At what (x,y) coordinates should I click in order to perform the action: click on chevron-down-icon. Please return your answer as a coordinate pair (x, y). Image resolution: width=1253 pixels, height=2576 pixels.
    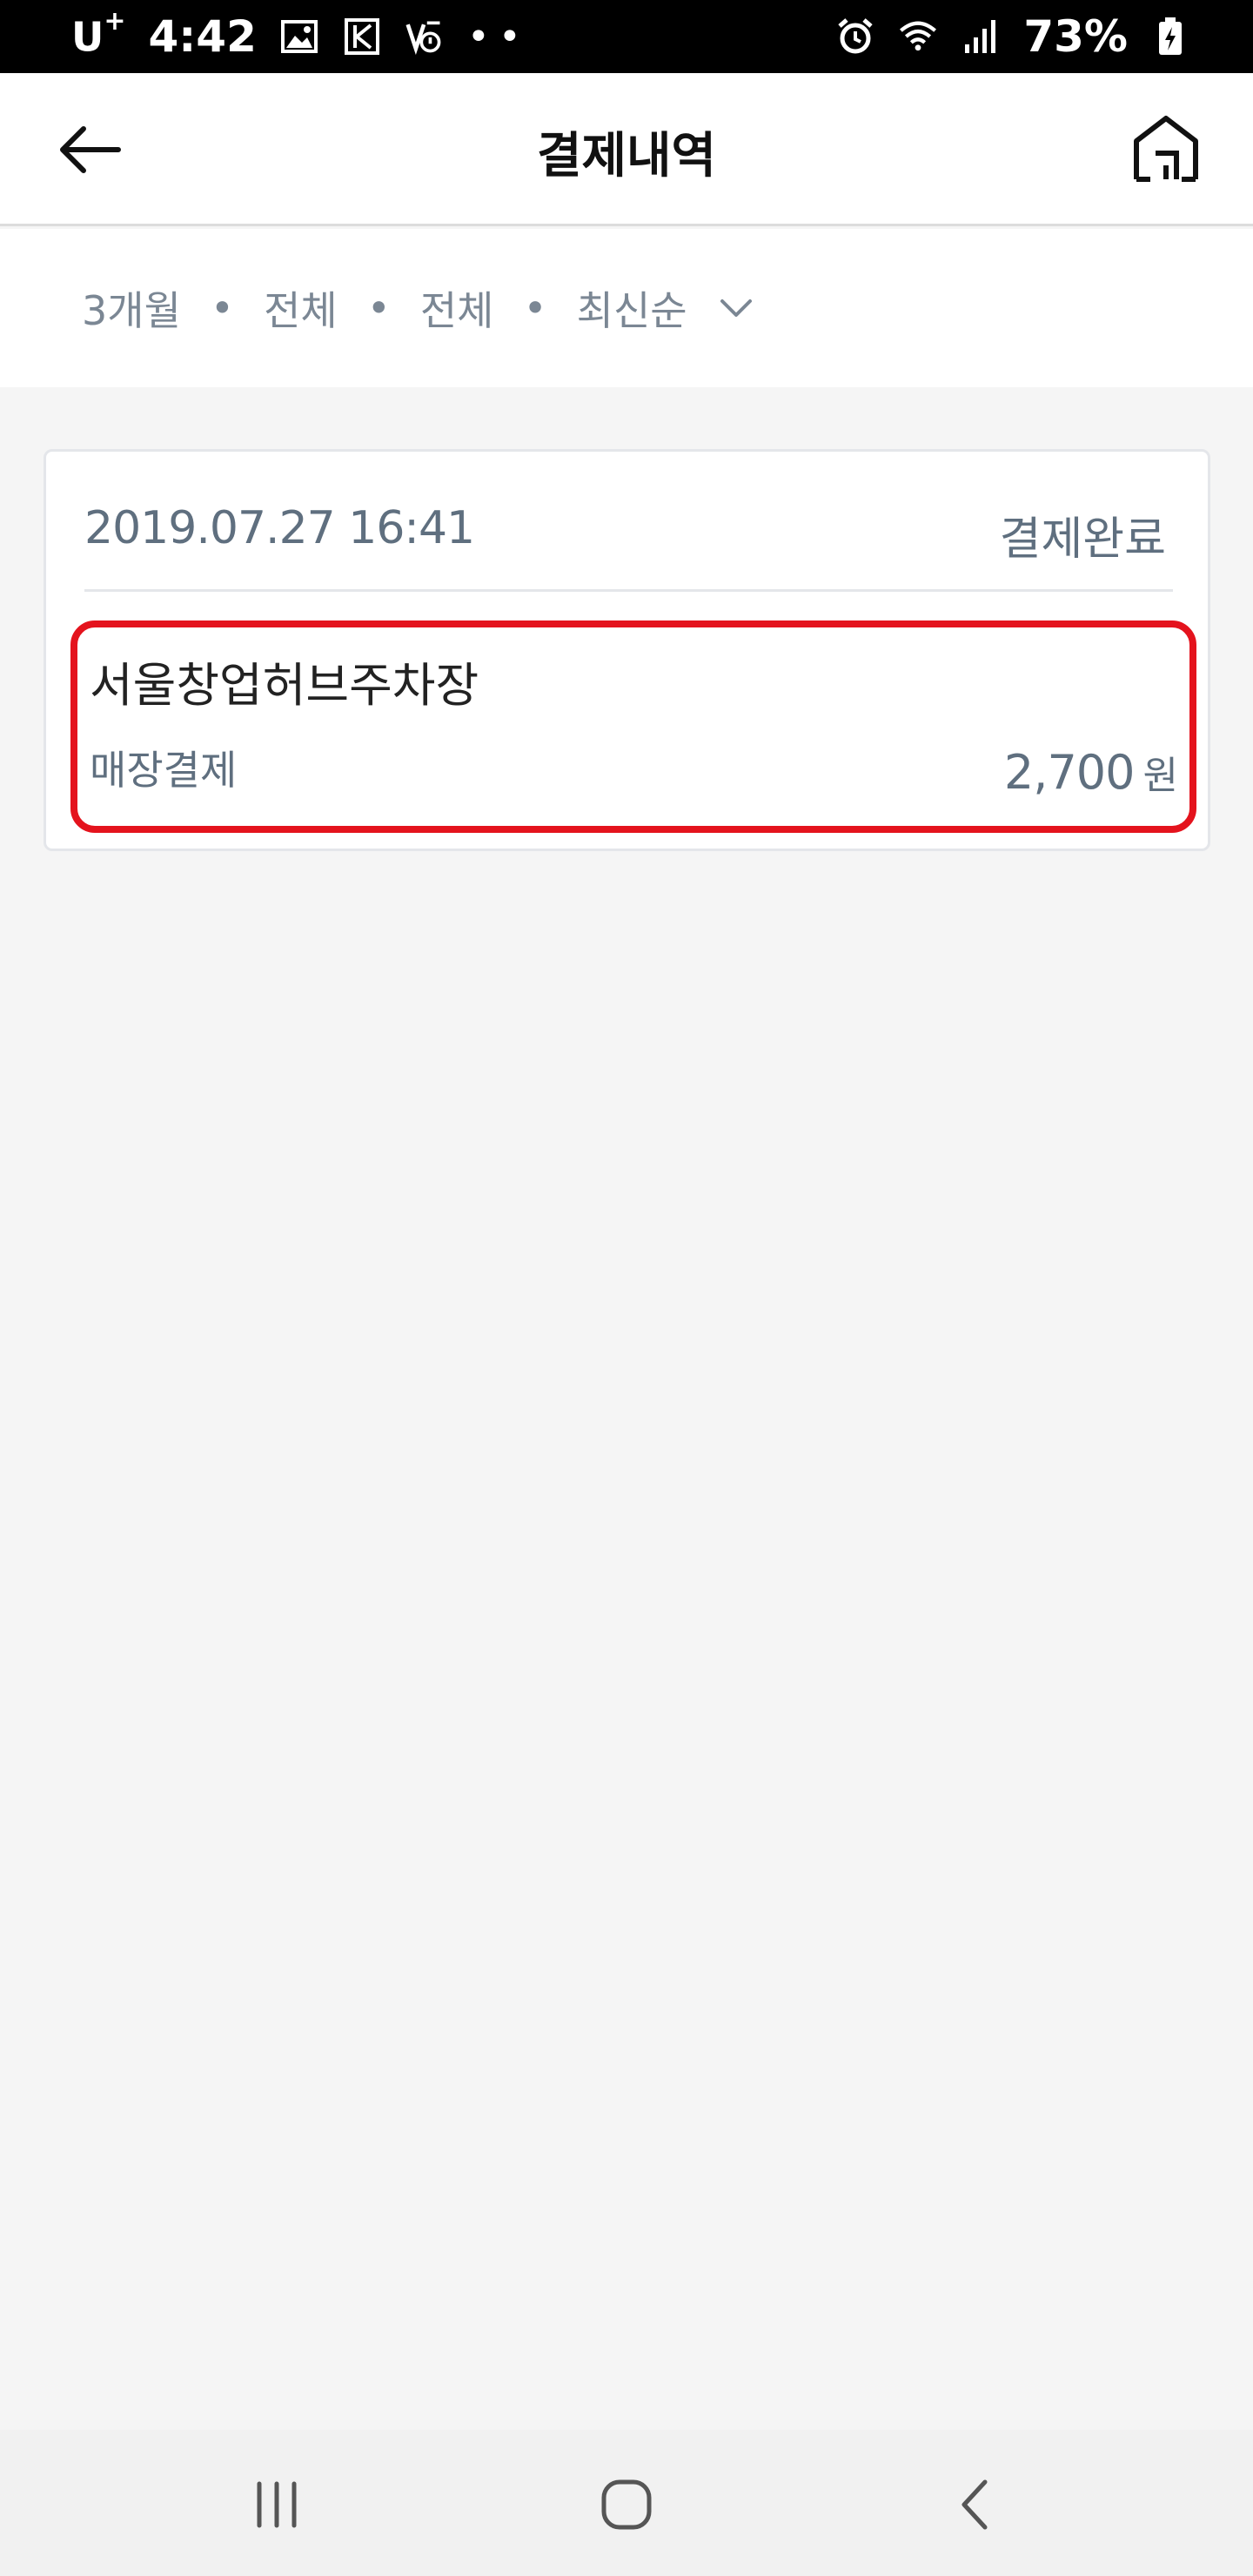
    Looking at the image, I should click on (736, 308).